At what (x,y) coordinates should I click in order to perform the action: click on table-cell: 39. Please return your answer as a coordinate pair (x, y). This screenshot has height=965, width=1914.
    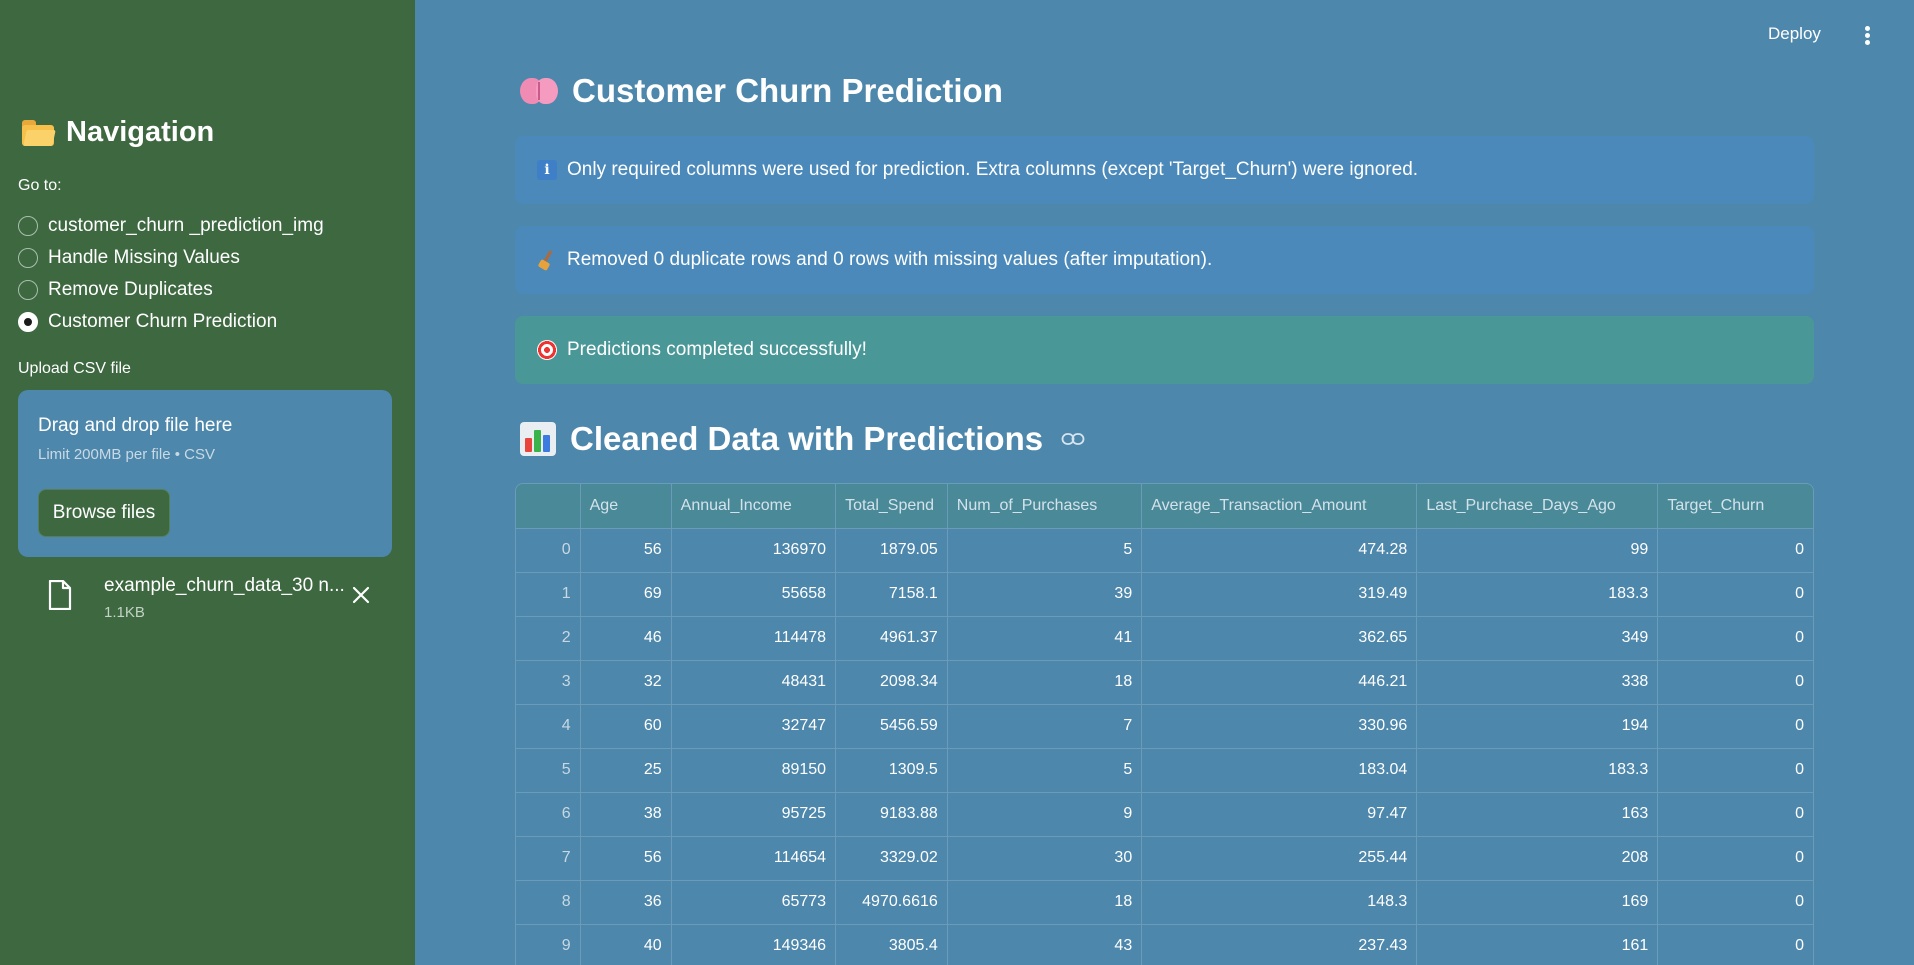
    Looking at the image, I should click on (1045, 594).